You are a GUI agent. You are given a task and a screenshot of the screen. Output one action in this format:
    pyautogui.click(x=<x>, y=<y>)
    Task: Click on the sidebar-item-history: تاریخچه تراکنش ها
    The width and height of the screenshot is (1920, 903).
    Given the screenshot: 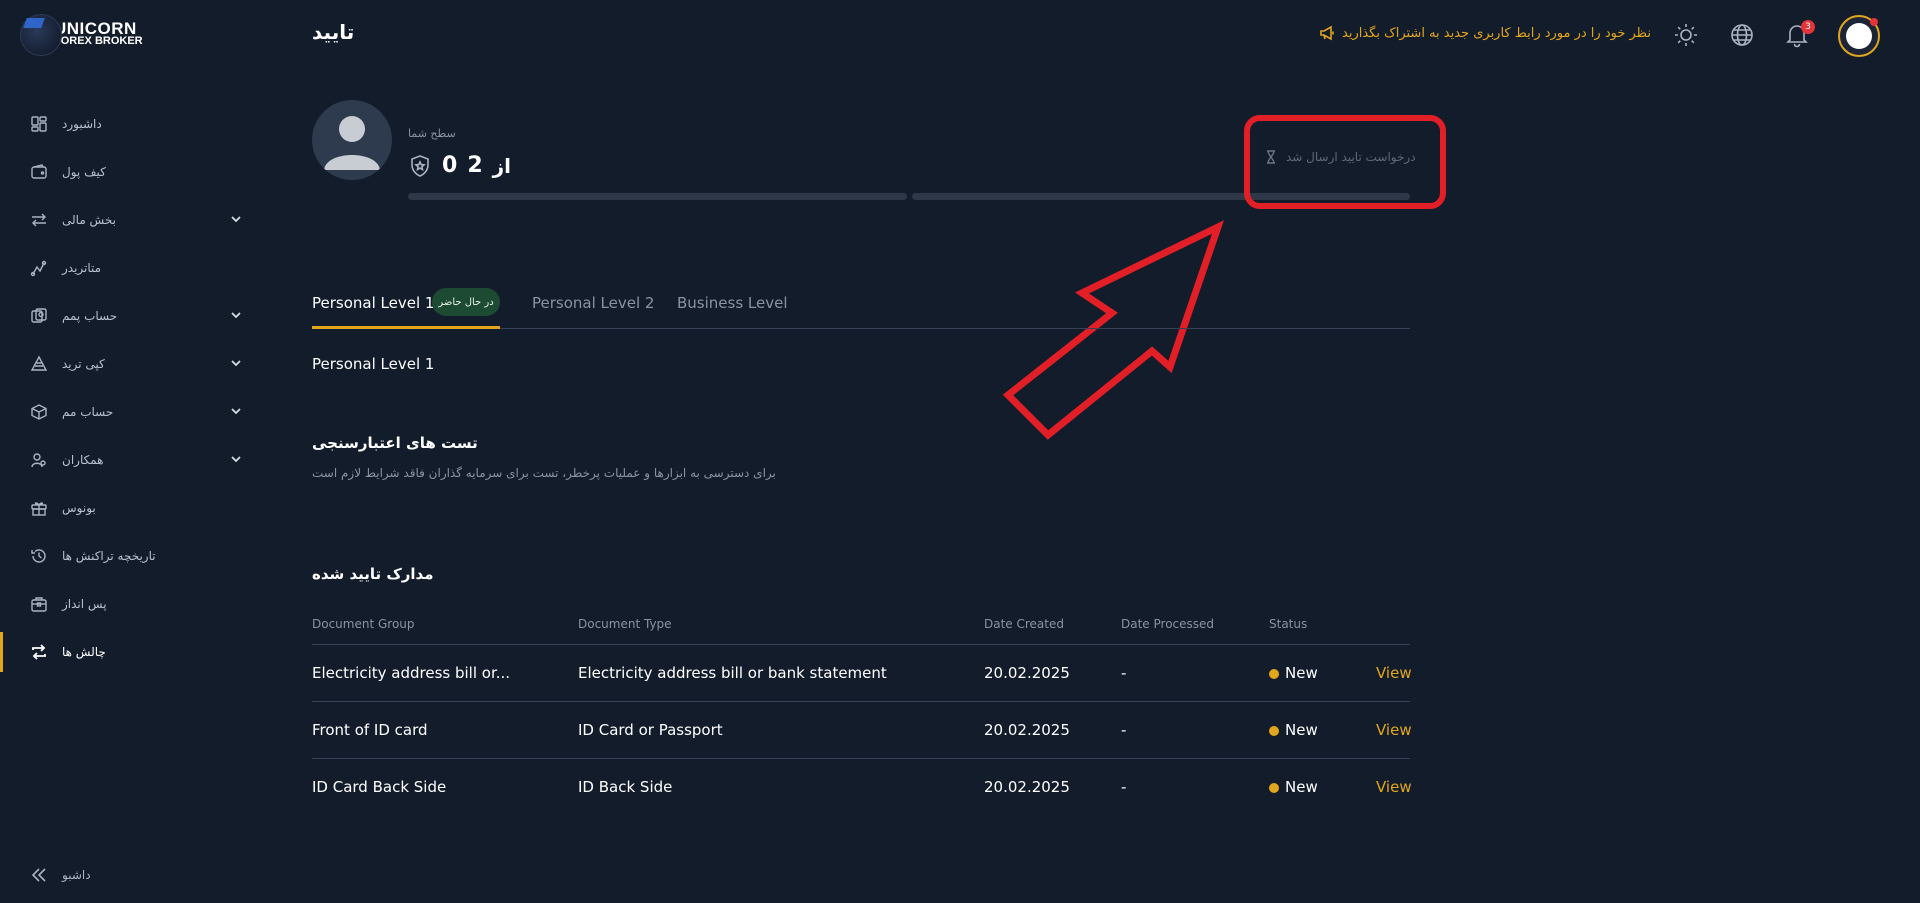 What is the action you would take?
    pyautogui.click(x=131, y=556)
    